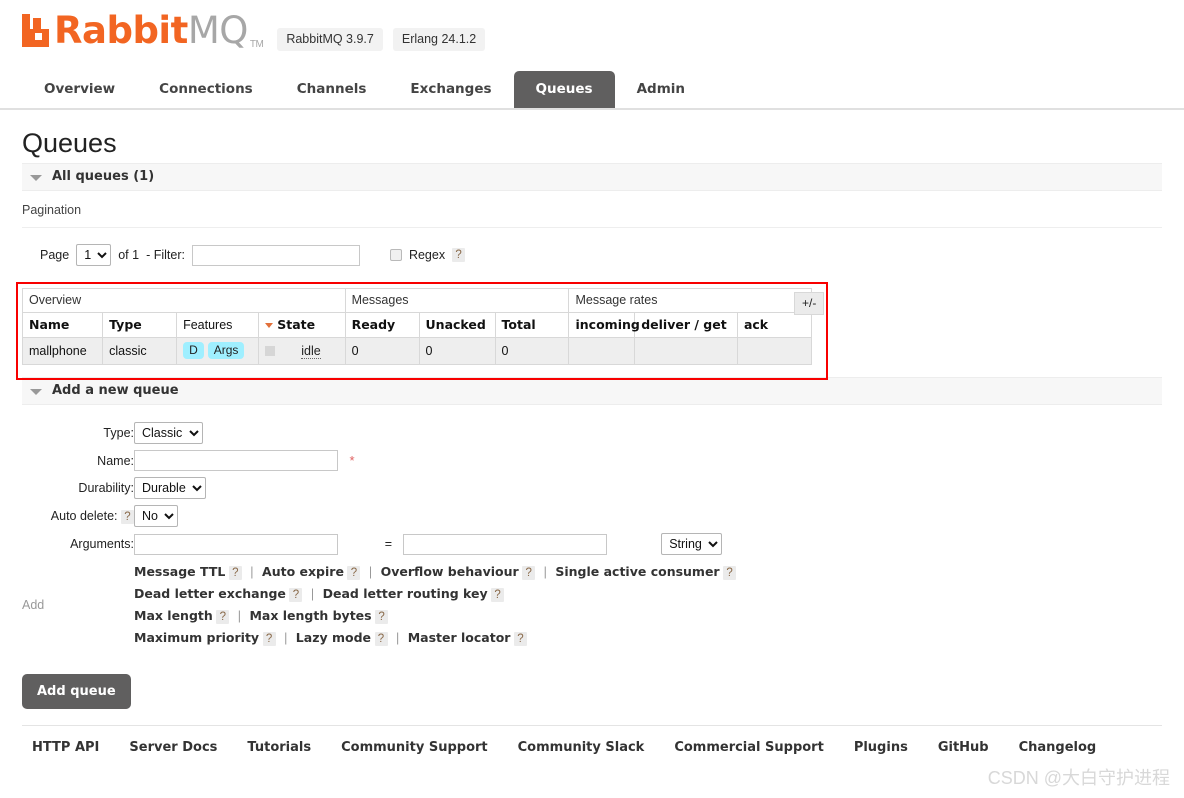 Image resolution: width=1184 pixels, height=798 pixels. I want to click on preset-message-ttl: Message TTL, so click(179, 571).